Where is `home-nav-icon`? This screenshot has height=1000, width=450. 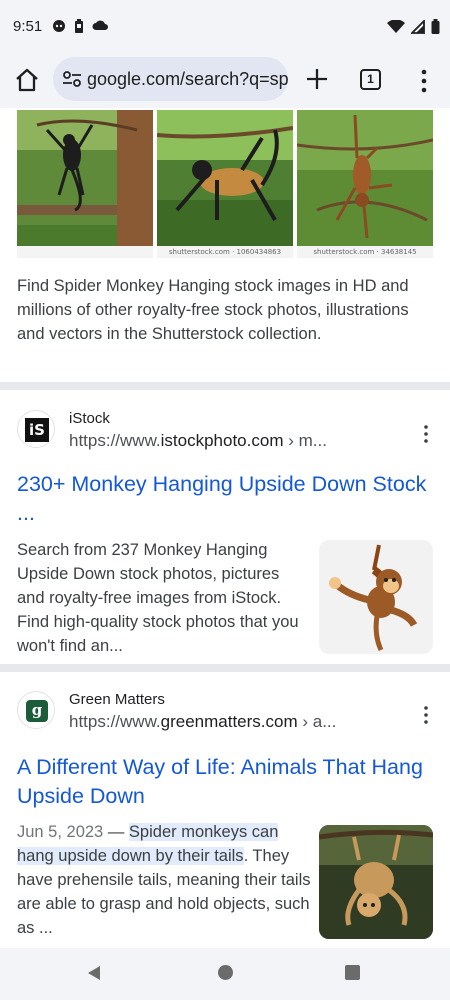 home-nav-icon is located at coordinates (225, 972).